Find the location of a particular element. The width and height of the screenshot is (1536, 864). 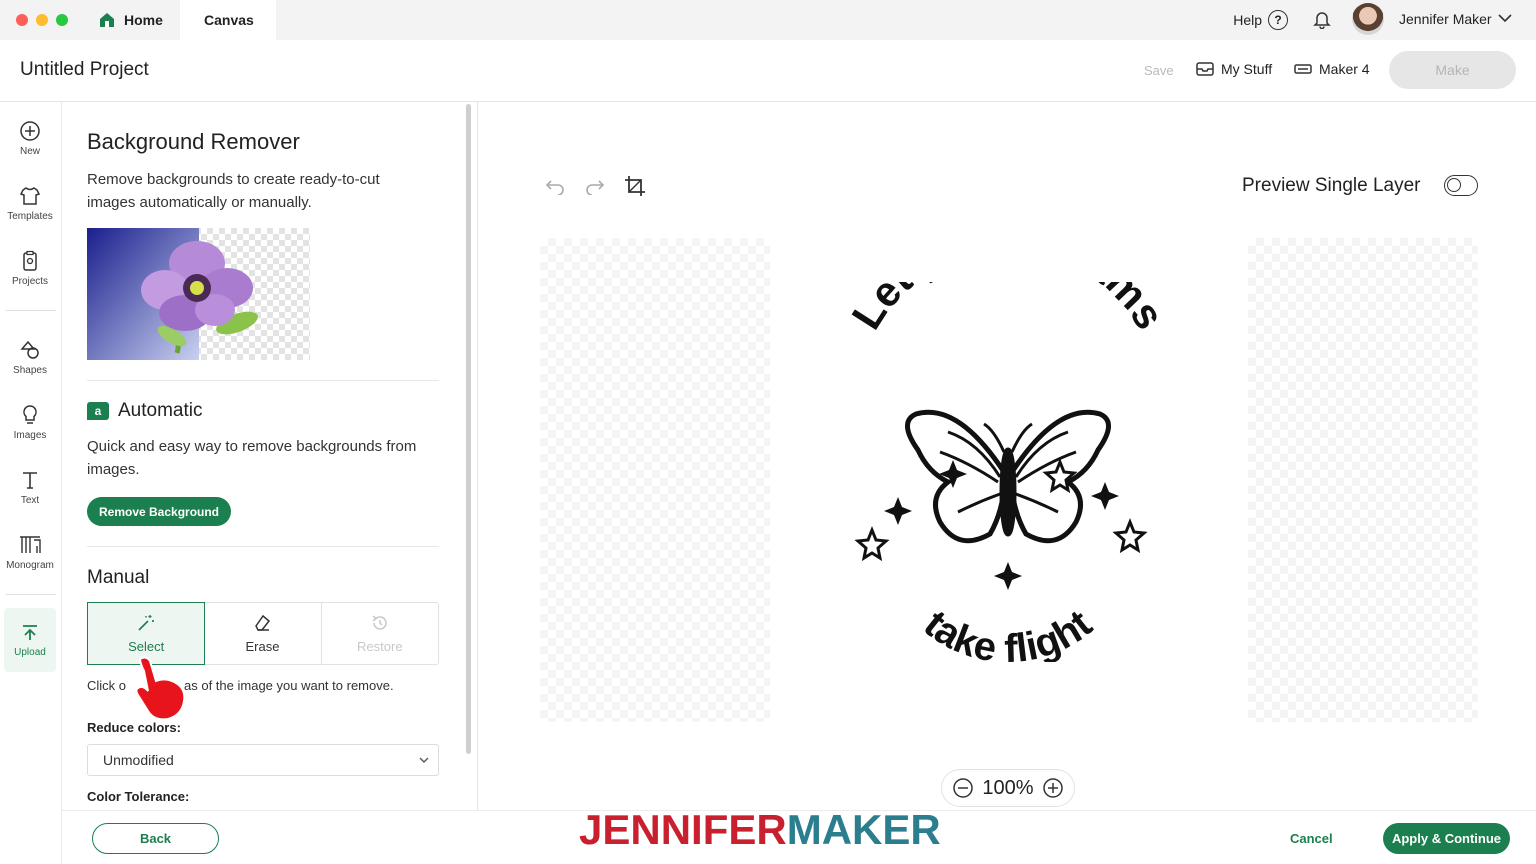

machine-icon is located at coordinates (1303, 69).